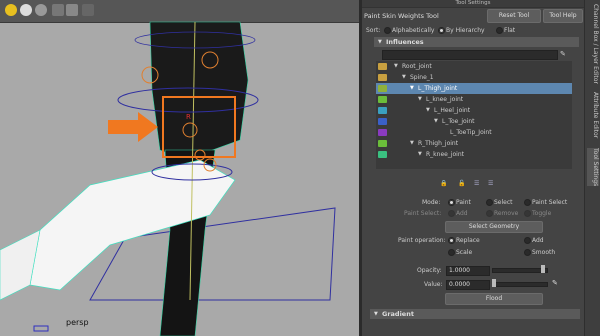  I want to click on sort-hierarchy-radio, so click(441, 30).